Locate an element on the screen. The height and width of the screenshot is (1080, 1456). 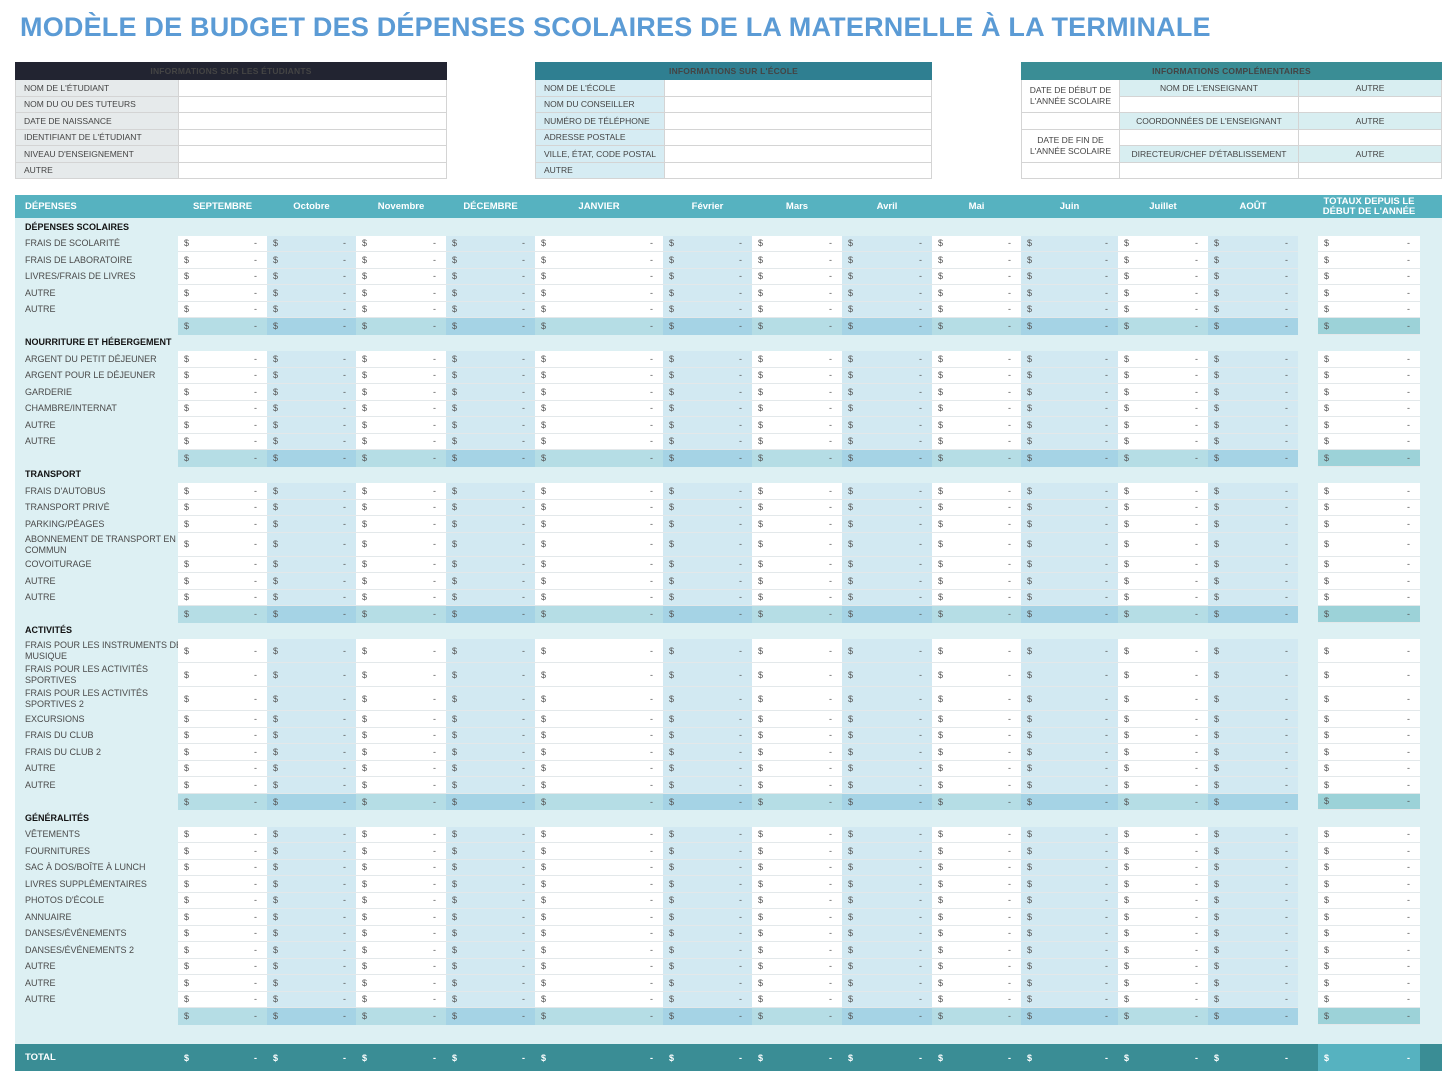
student-name-input is located at coordinates (312, 88).